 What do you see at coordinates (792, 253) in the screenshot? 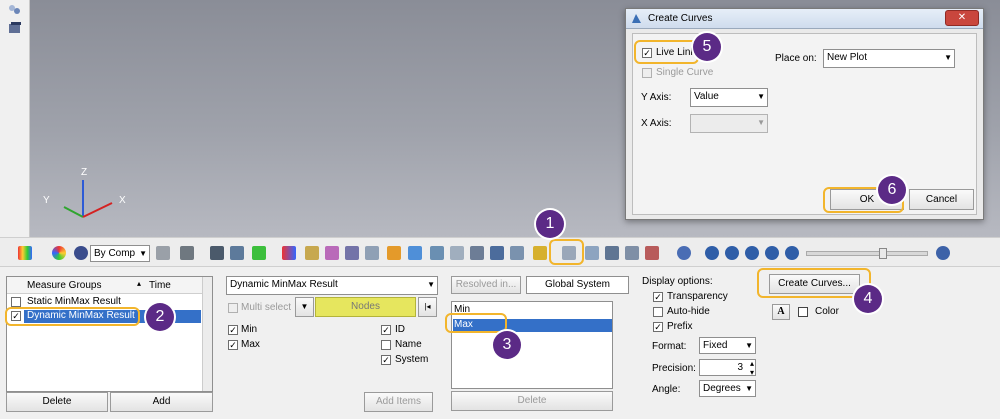
I see `last-frame-icon` at bounding box center [792, 253].